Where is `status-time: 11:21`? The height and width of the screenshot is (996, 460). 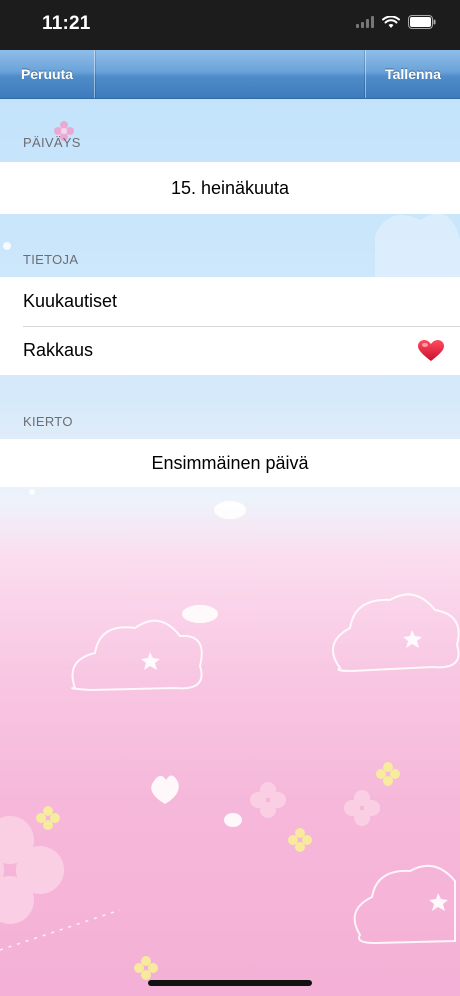 status-time: 11:21 is located at coordinates (66, 23).